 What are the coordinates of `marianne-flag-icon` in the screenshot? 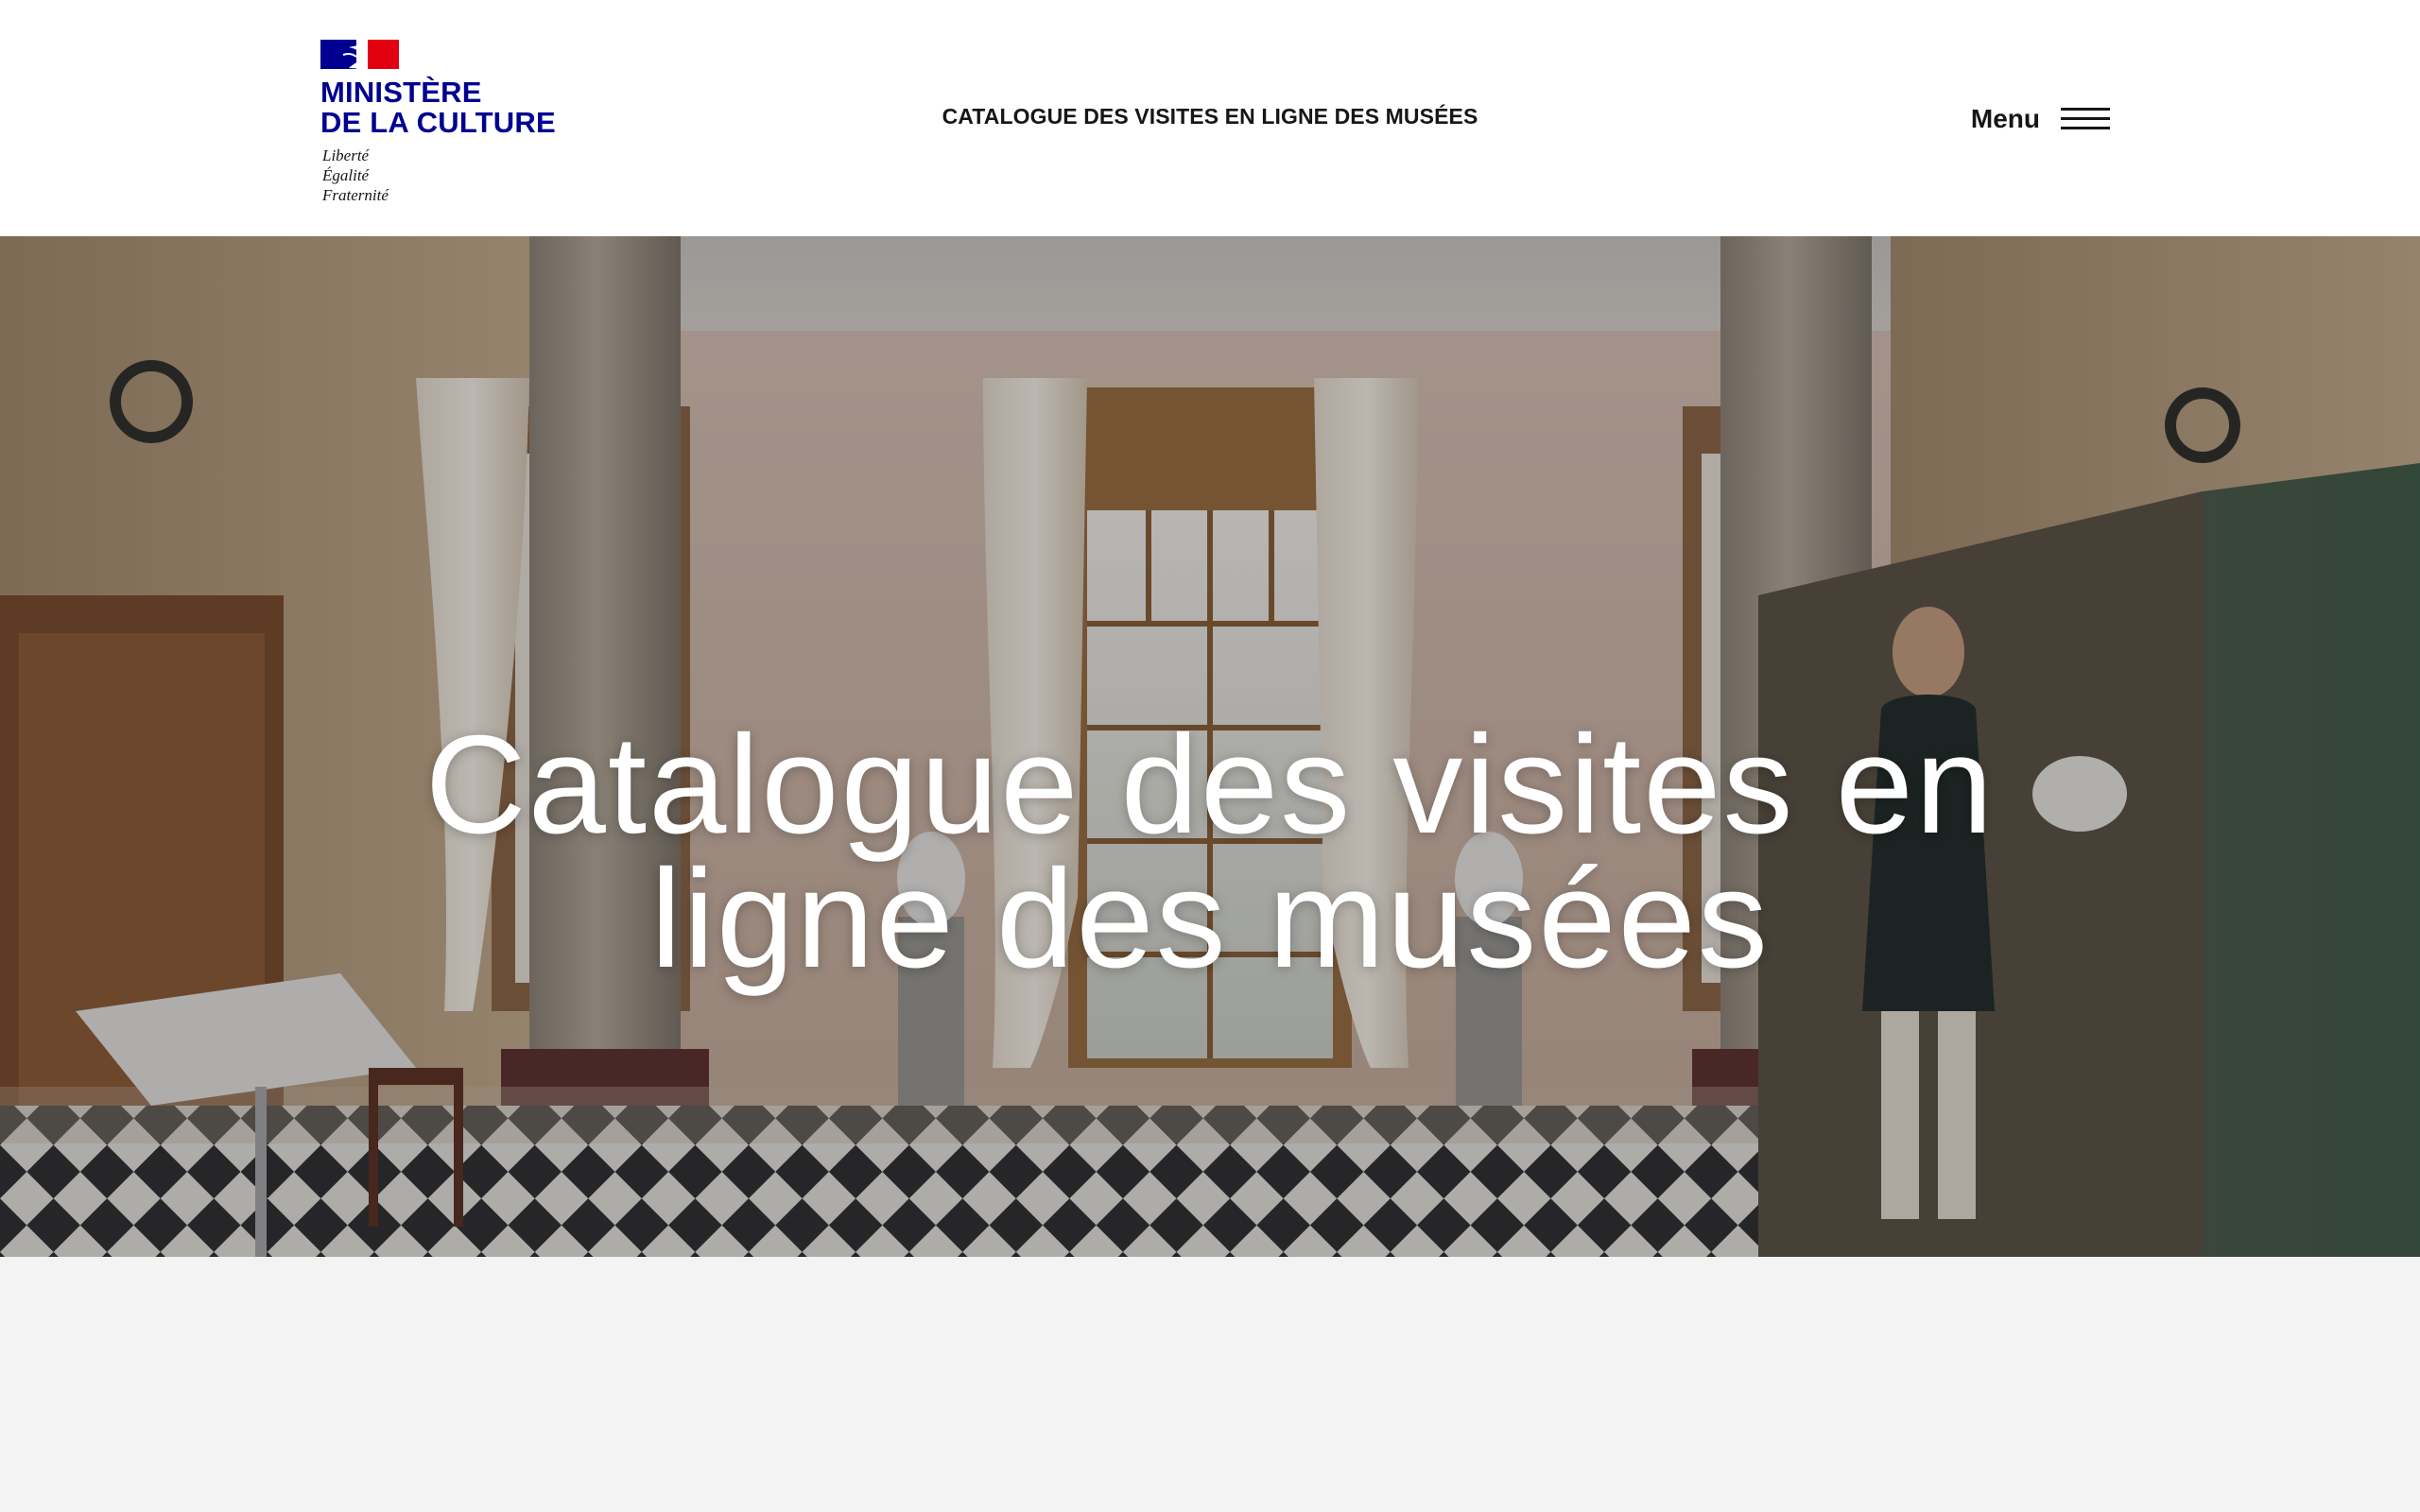 It's located at (359, 54).